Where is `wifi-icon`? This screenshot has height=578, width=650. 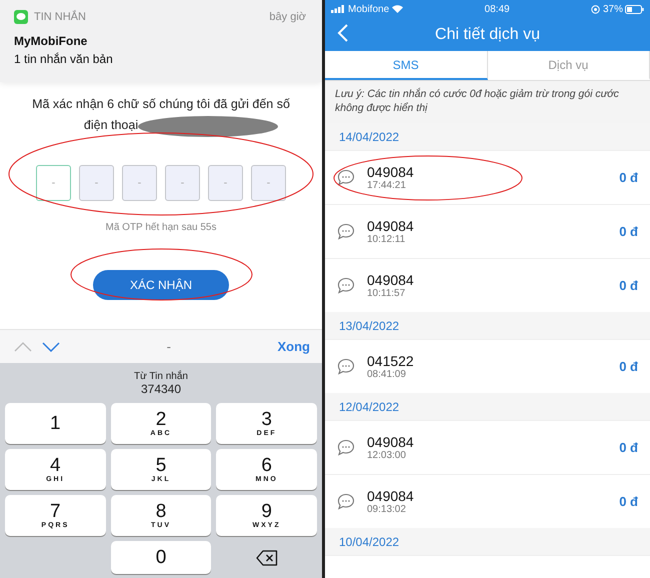
wifi-icon is located at coordinates (398, 9).